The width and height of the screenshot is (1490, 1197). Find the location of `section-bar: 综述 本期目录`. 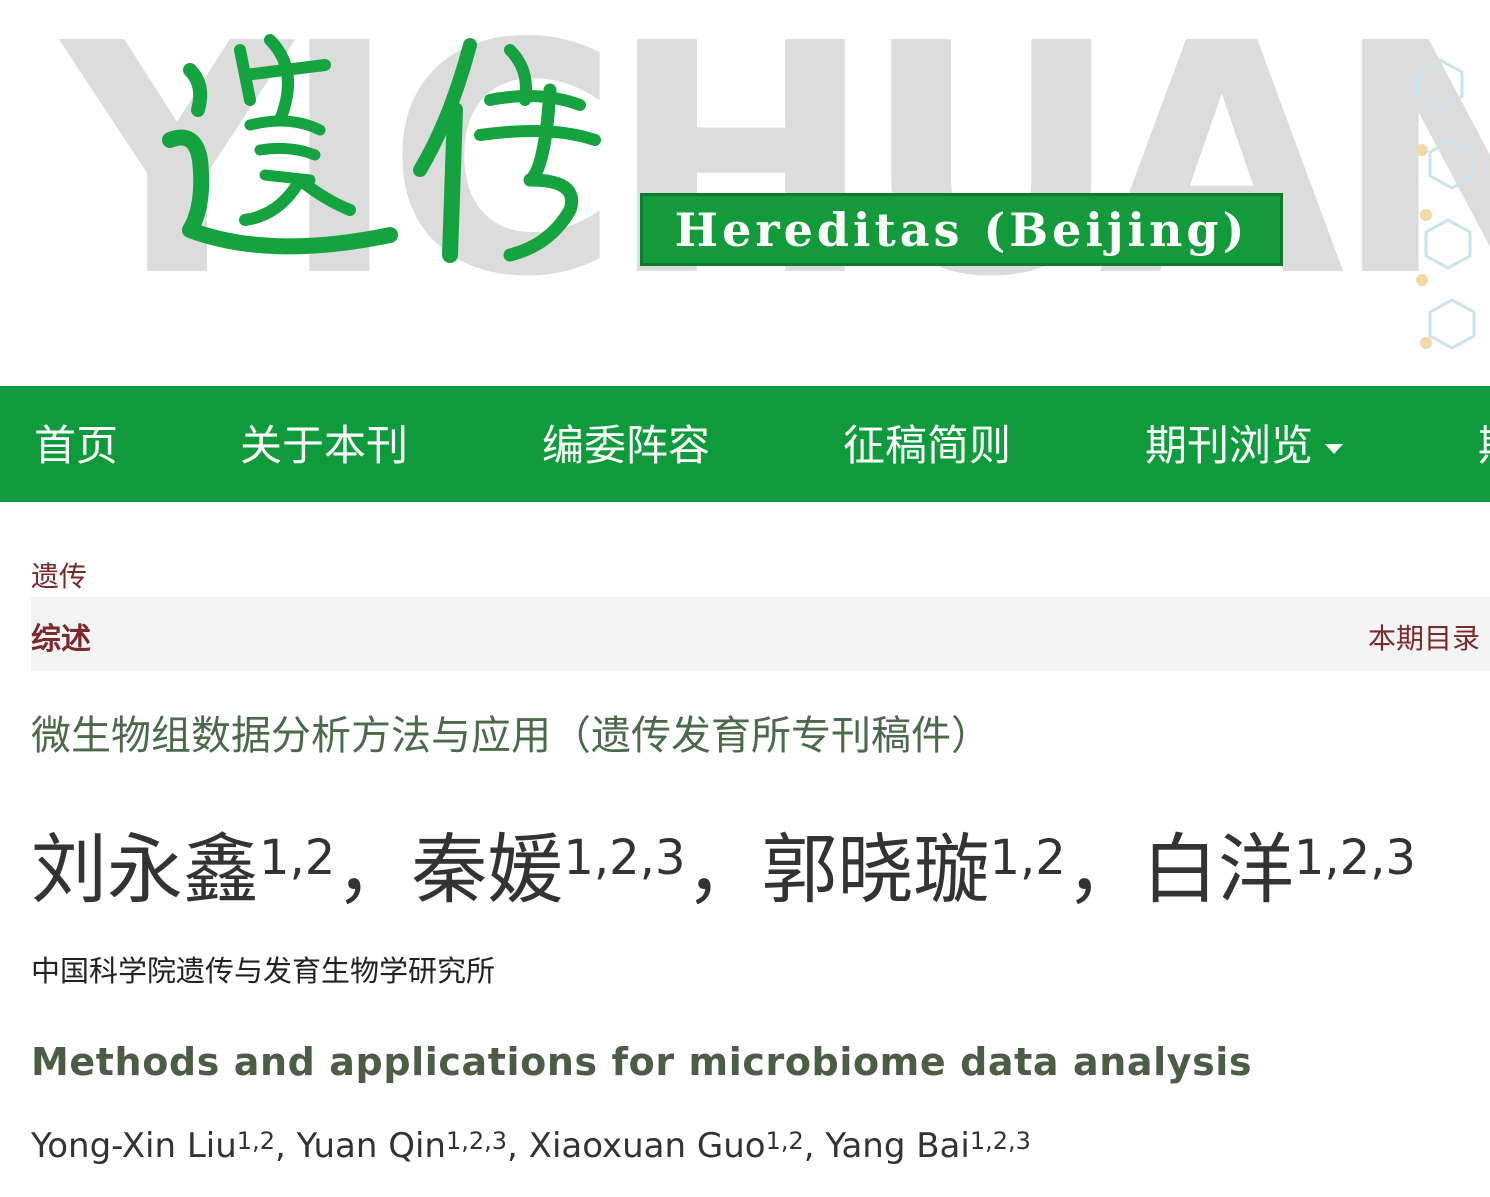

section-bar: 综述 本期目录 is located at coordinates (760, 634).